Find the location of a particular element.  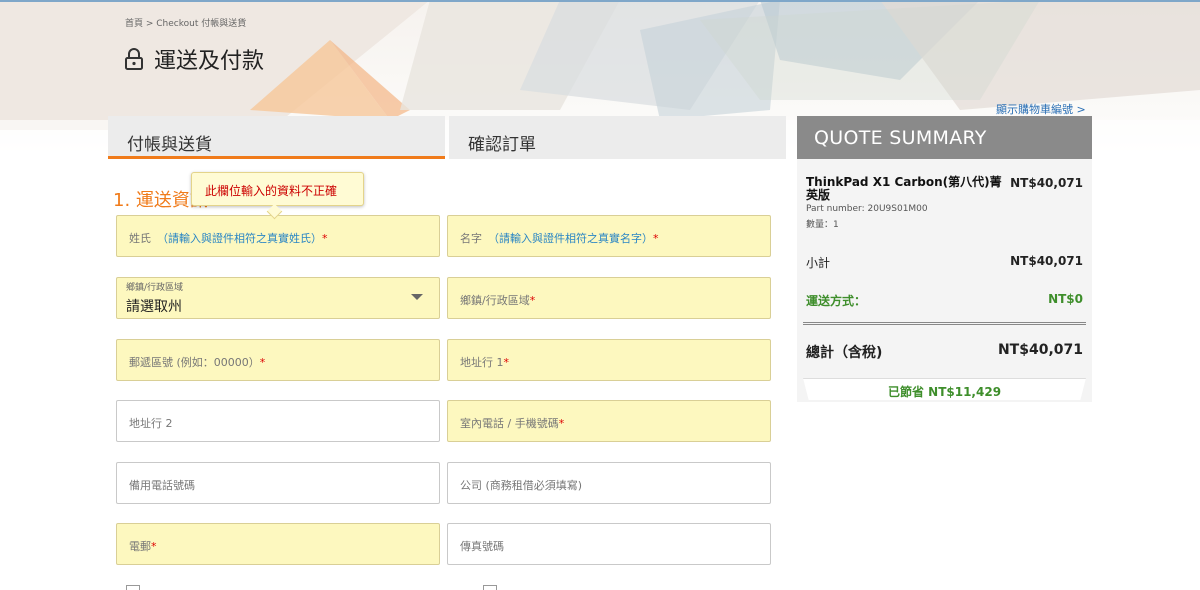

product-name: ThinkPad X1 Carbon(第八代)菁英版 is located at coordinates (906, 189).